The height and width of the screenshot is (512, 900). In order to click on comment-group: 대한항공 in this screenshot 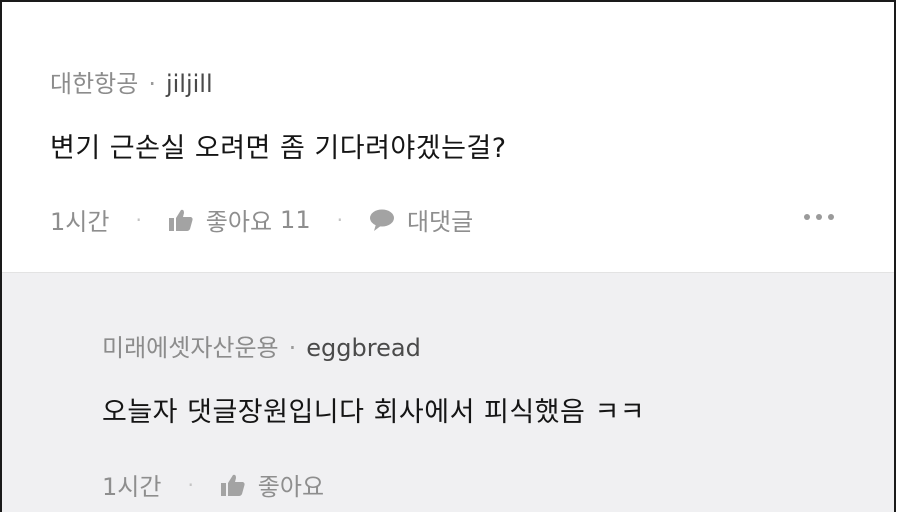, I will do `click(94, 84)`.